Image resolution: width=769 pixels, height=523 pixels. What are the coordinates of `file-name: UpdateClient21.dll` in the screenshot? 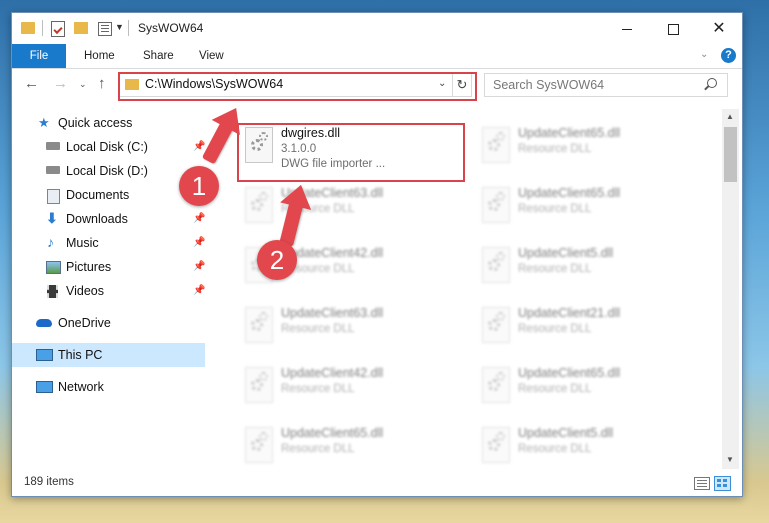 It's located at (569, 313).